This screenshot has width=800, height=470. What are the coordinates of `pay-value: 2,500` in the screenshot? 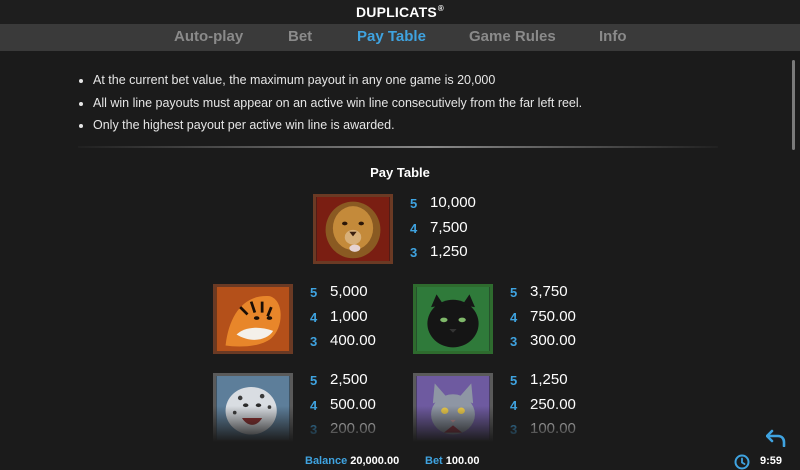 It's located at (349, 379).